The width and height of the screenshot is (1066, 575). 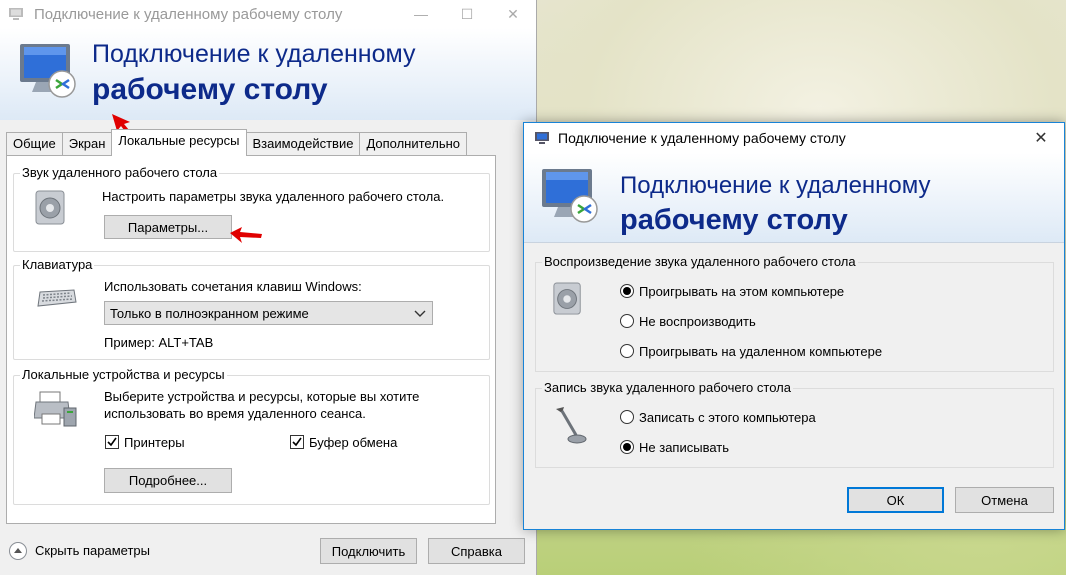 I want to click on microphone-icon, so click(x=571, y=425).